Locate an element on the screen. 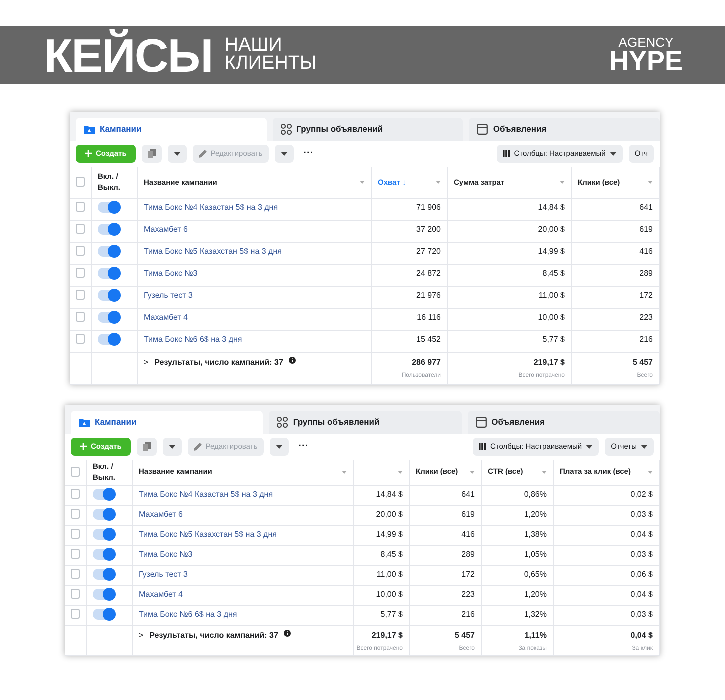 This screenshot has width=725, height=700. table-cell: 27 720 is located at coordinates (428, 252).